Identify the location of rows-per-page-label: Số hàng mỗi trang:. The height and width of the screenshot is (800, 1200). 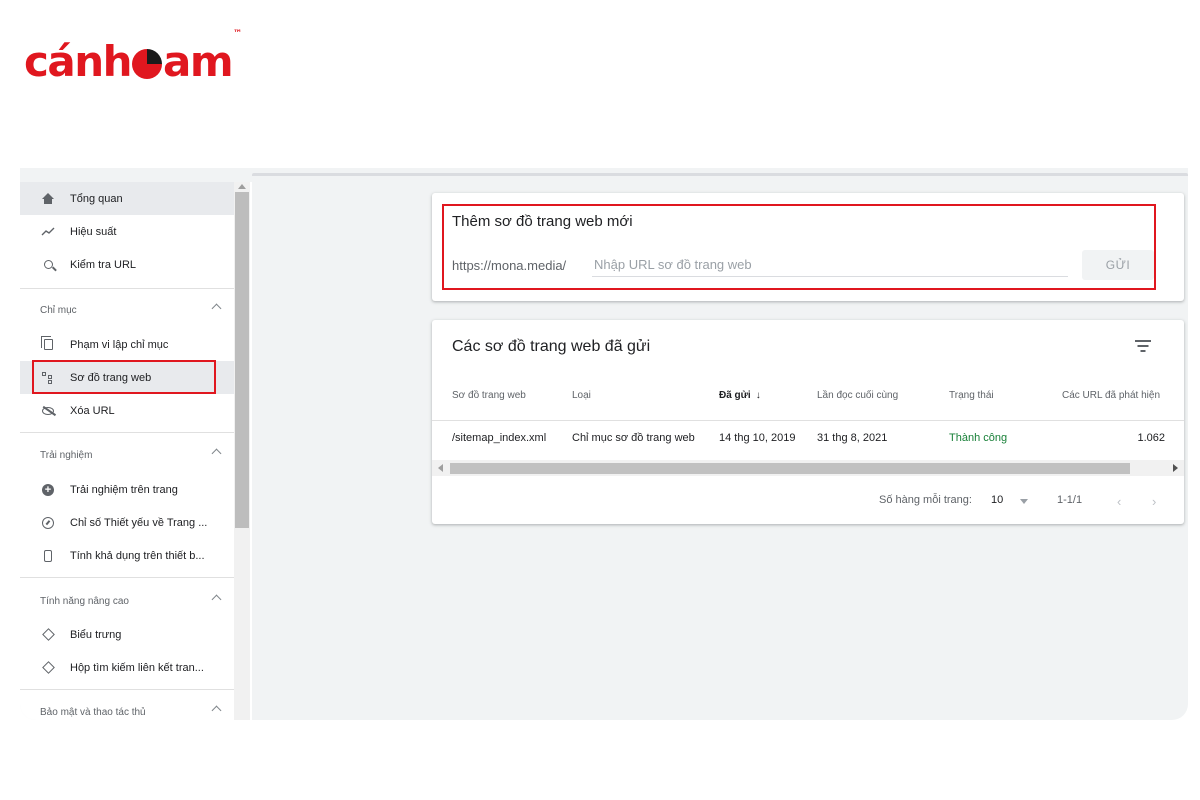
(925, 500).